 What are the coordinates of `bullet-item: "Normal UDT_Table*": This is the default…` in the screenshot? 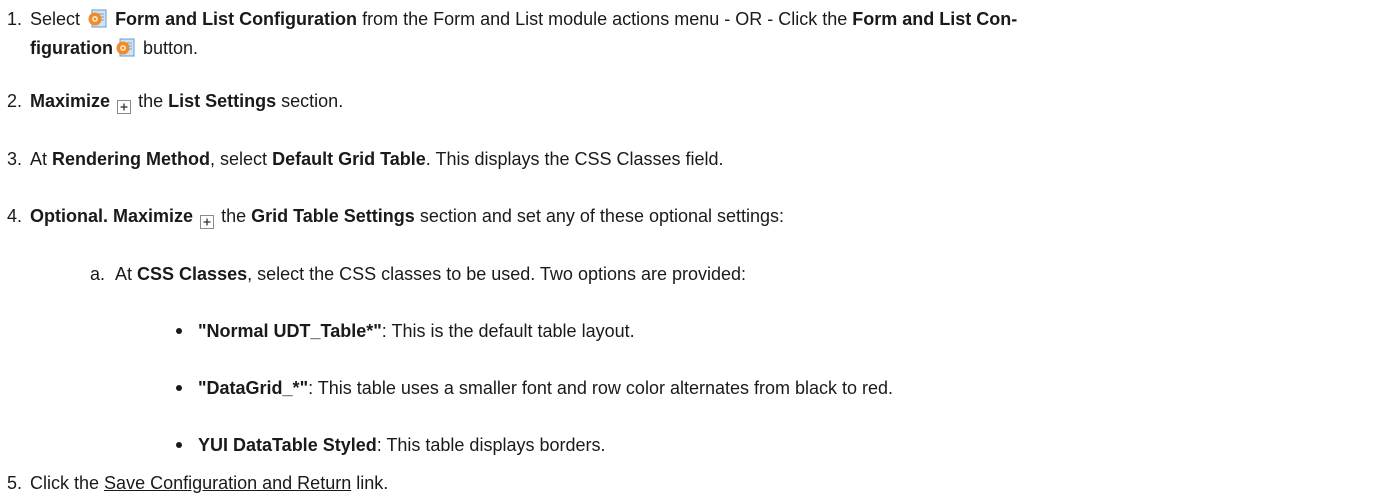 It's located at (416, 331).